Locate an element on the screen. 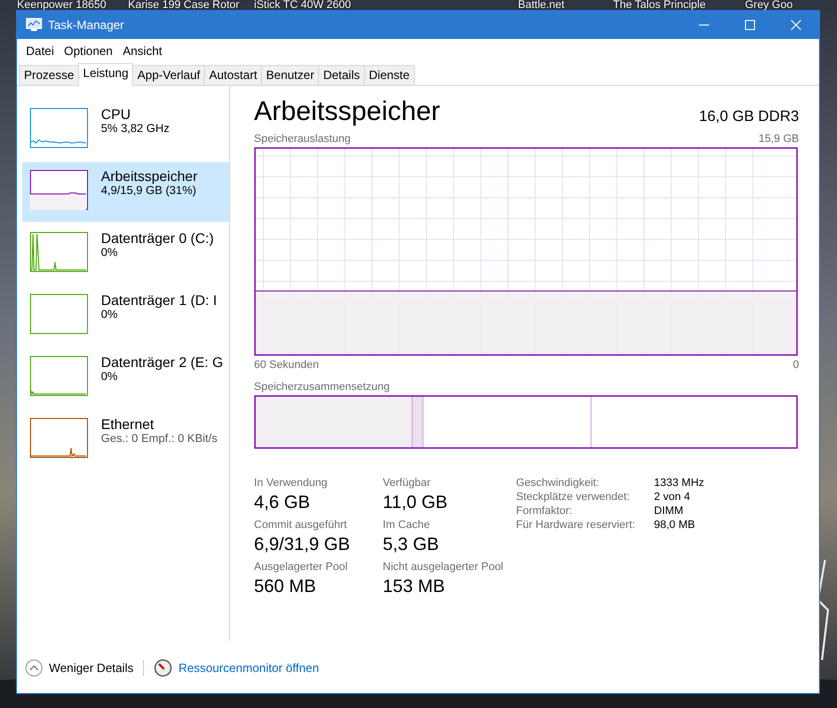 The width and height of the screenshot is (837, 708). maximize-icon is located at coordinates (750, 25).